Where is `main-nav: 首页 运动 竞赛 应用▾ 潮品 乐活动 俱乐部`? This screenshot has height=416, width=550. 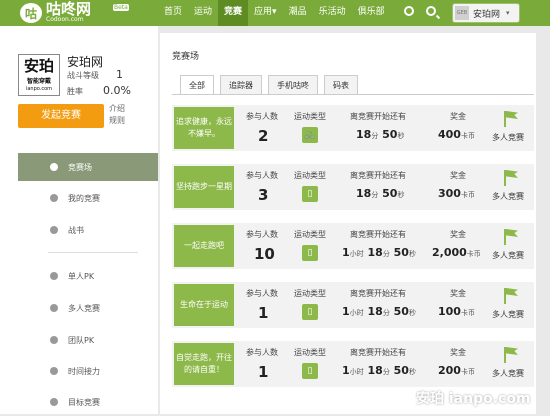
main-nav: 首页 运动 竞赛 应用▾ 潮品 乐活动 俱乐部 is located at coordinates (274, 13).